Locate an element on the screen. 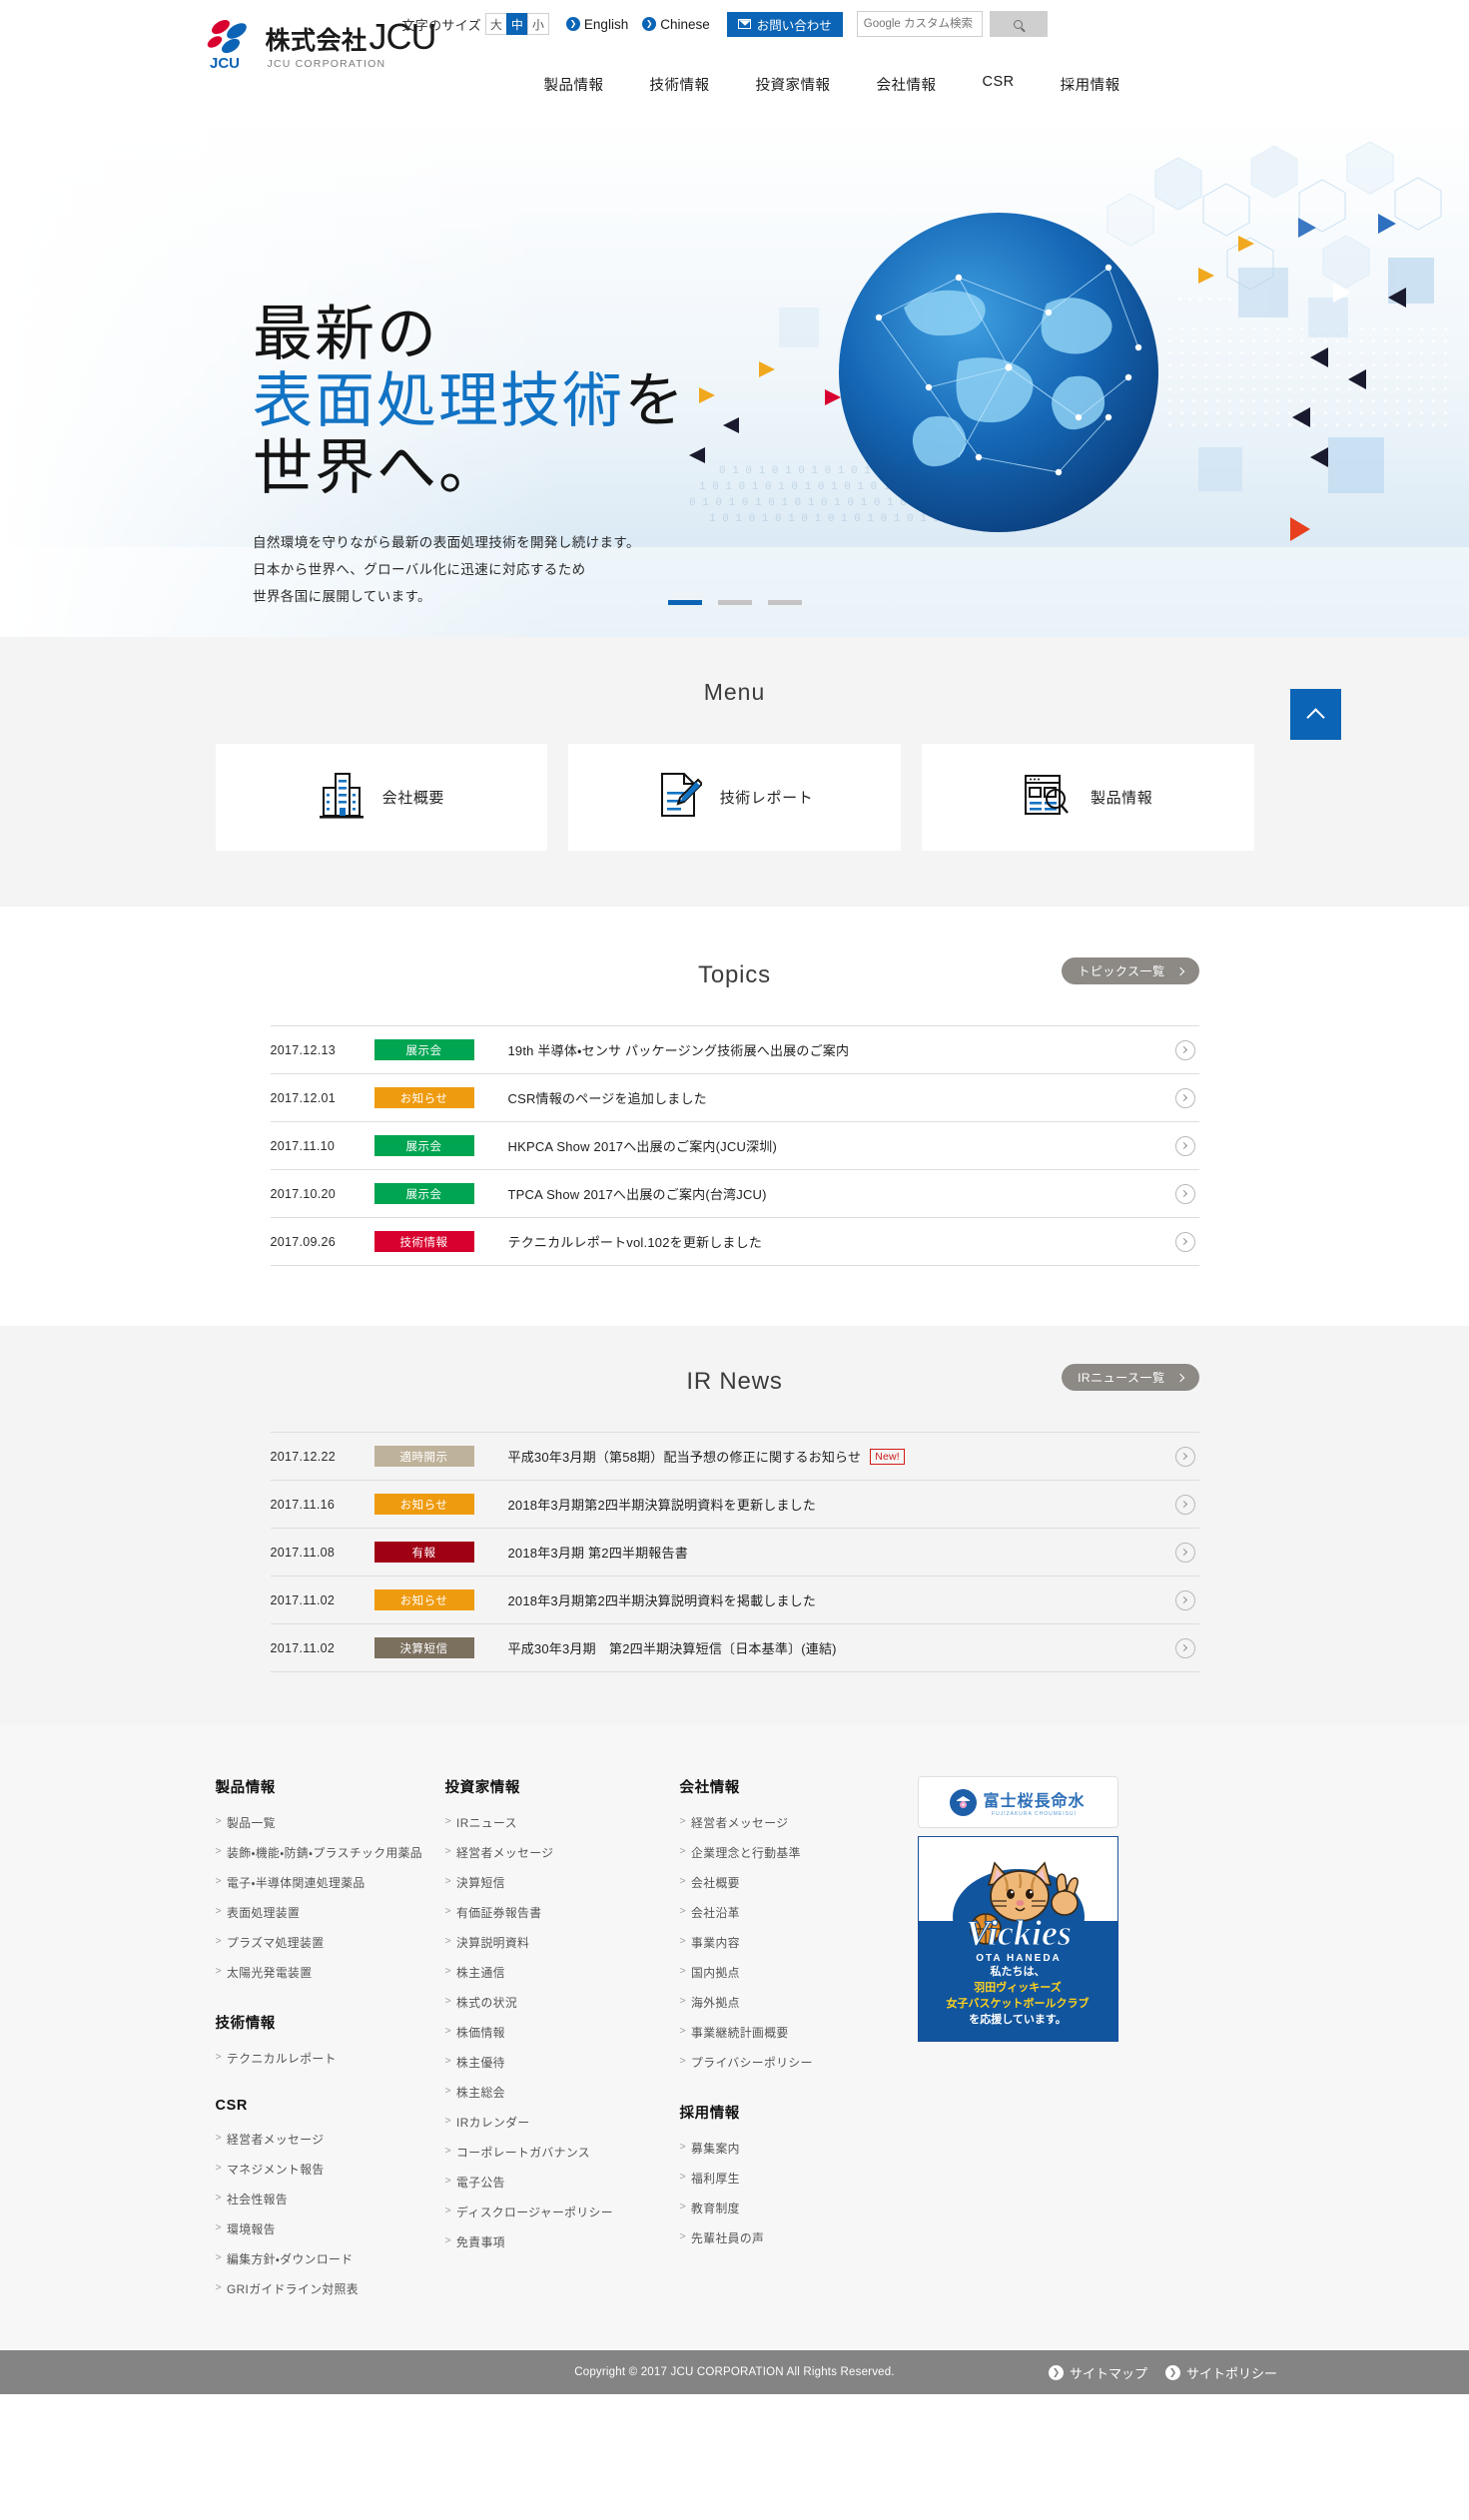 The image size is (1469, 2520). nav-item-csr: CSR is located at coordinates (999, 84).